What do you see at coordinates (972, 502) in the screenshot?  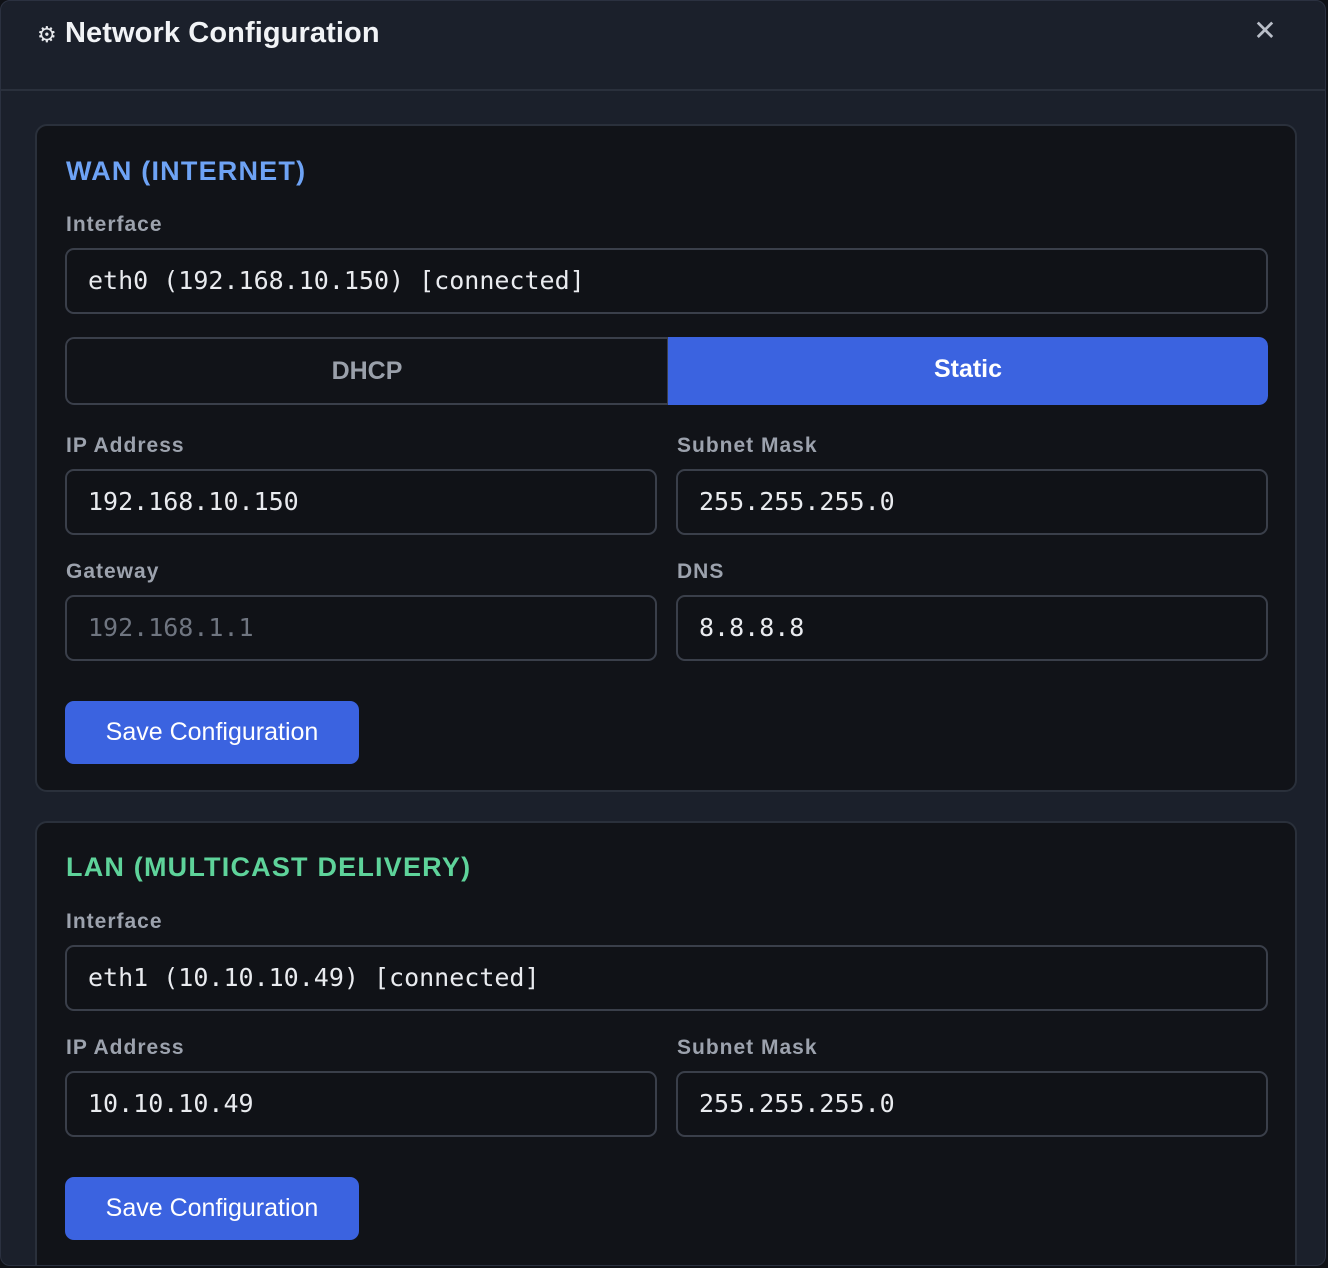 I see `wan-subnet-input: 255.255.255.0` at bounding box center [972, 502].